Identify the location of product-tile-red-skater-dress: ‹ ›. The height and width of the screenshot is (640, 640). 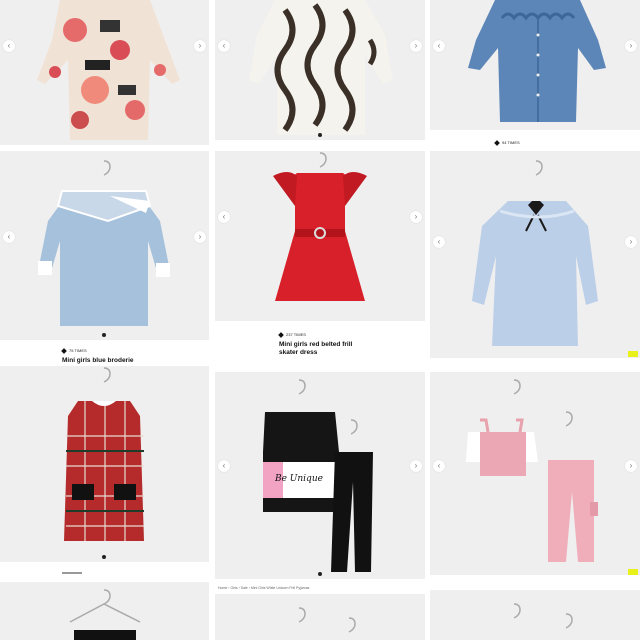
(320, 236).